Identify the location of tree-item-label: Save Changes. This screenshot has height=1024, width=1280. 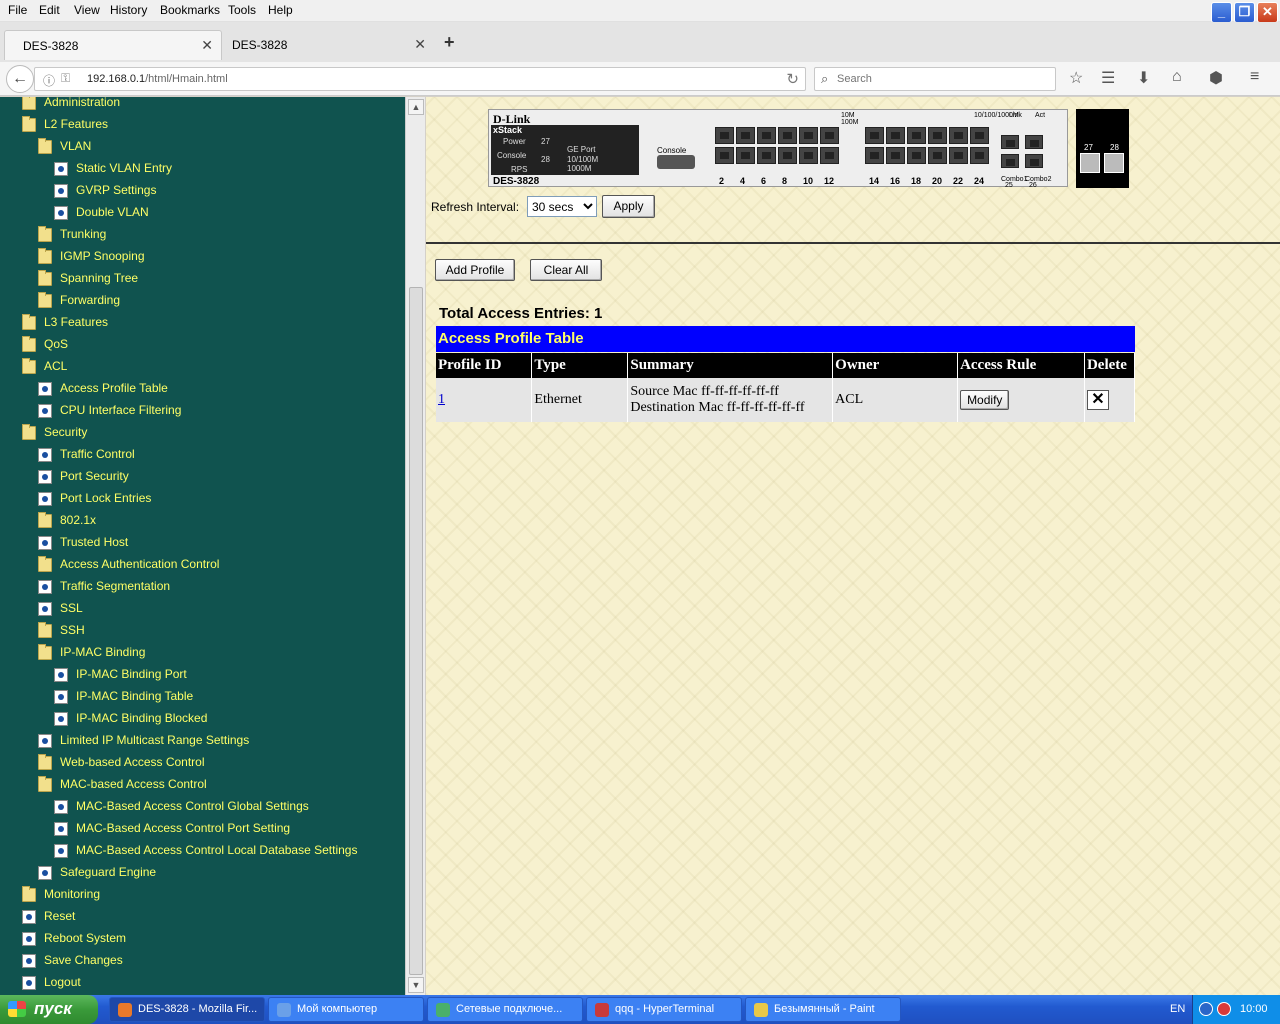
(83, 960).